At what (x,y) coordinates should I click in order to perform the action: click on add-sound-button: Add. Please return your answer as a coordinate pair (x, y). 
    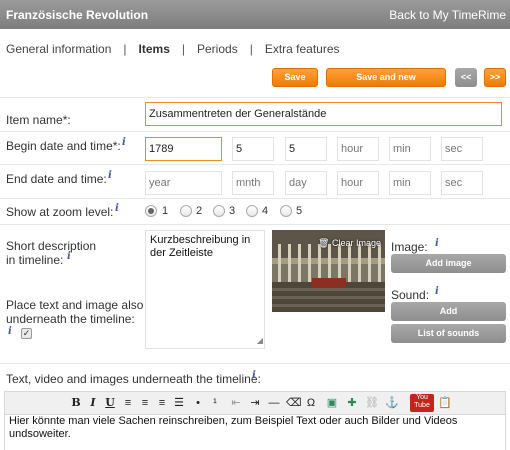
    Looking at the image, I should click on (448, 311).